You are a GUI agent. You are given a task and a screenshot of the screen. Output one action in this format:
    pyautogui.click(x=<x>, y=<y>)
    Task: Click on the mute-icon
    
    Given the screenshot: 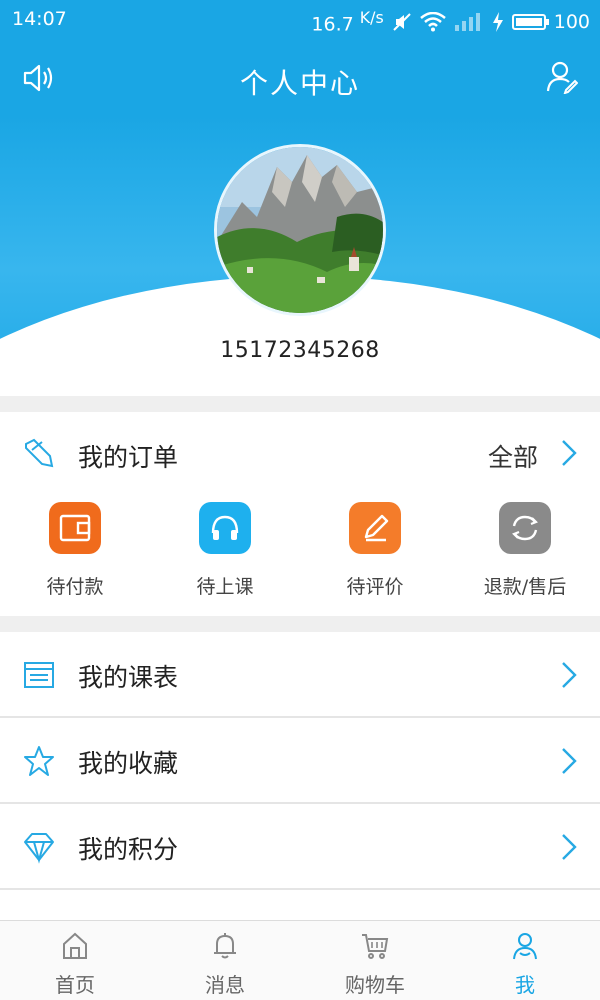 What is the action you would take?
    pyautogui.click(x=402, y=21)
    